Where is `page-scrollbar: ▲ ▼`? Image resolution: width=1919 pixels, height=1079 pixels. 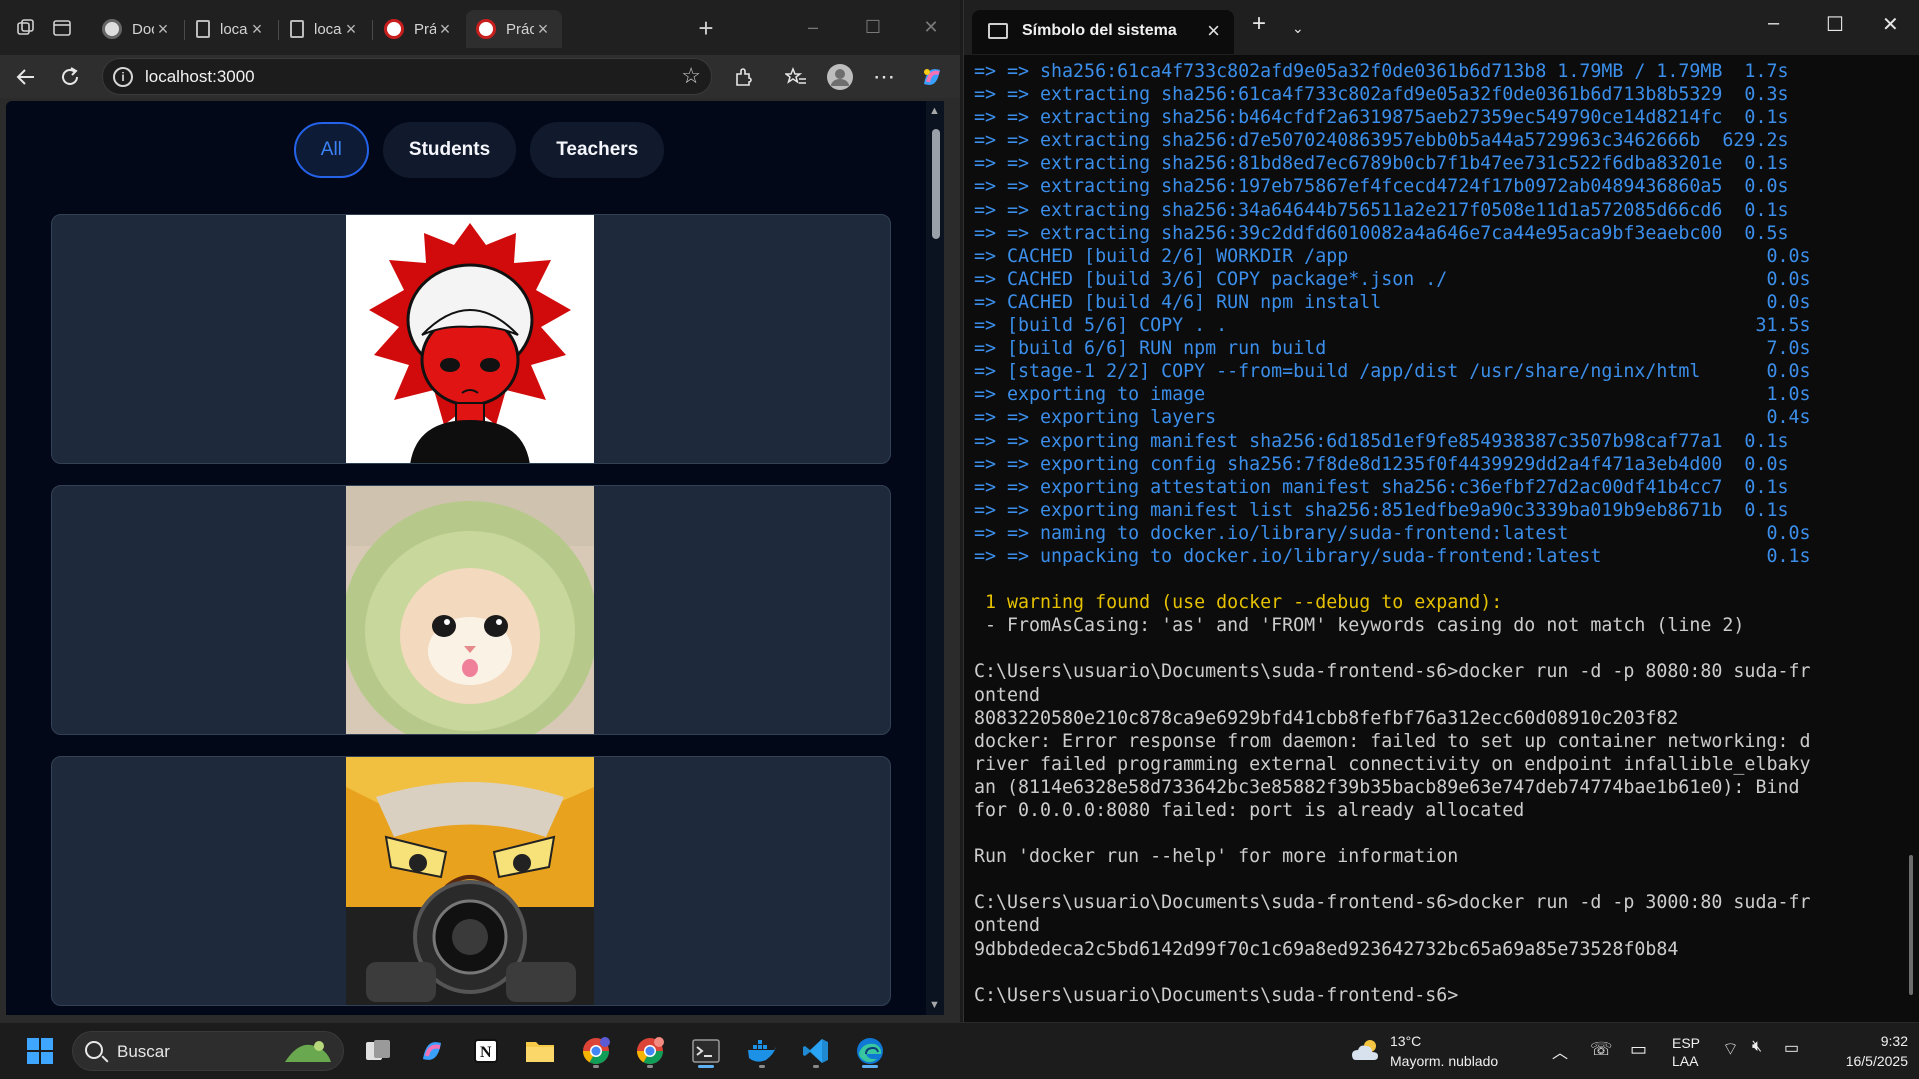 page-scrollbar: ▲ ▼ is located at coordinates (935, 558).